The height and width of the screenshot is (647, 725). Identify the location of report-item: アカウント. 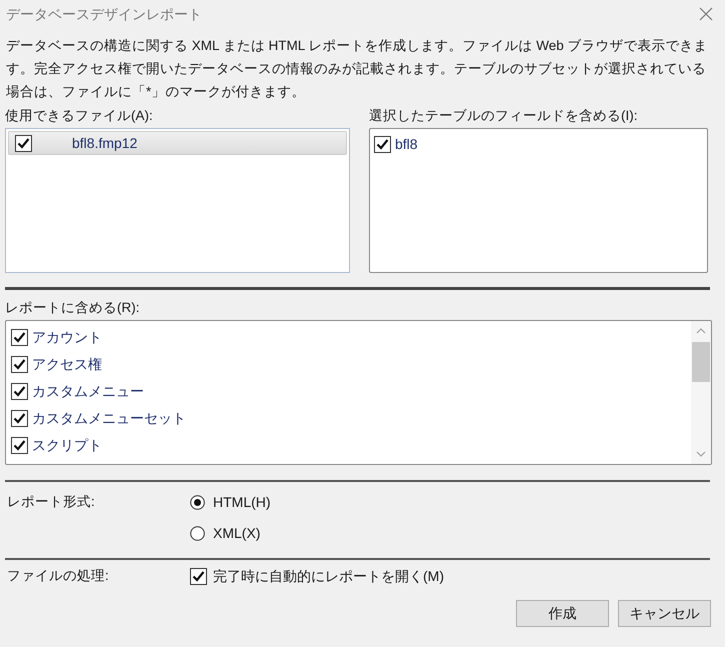
(67, 337).